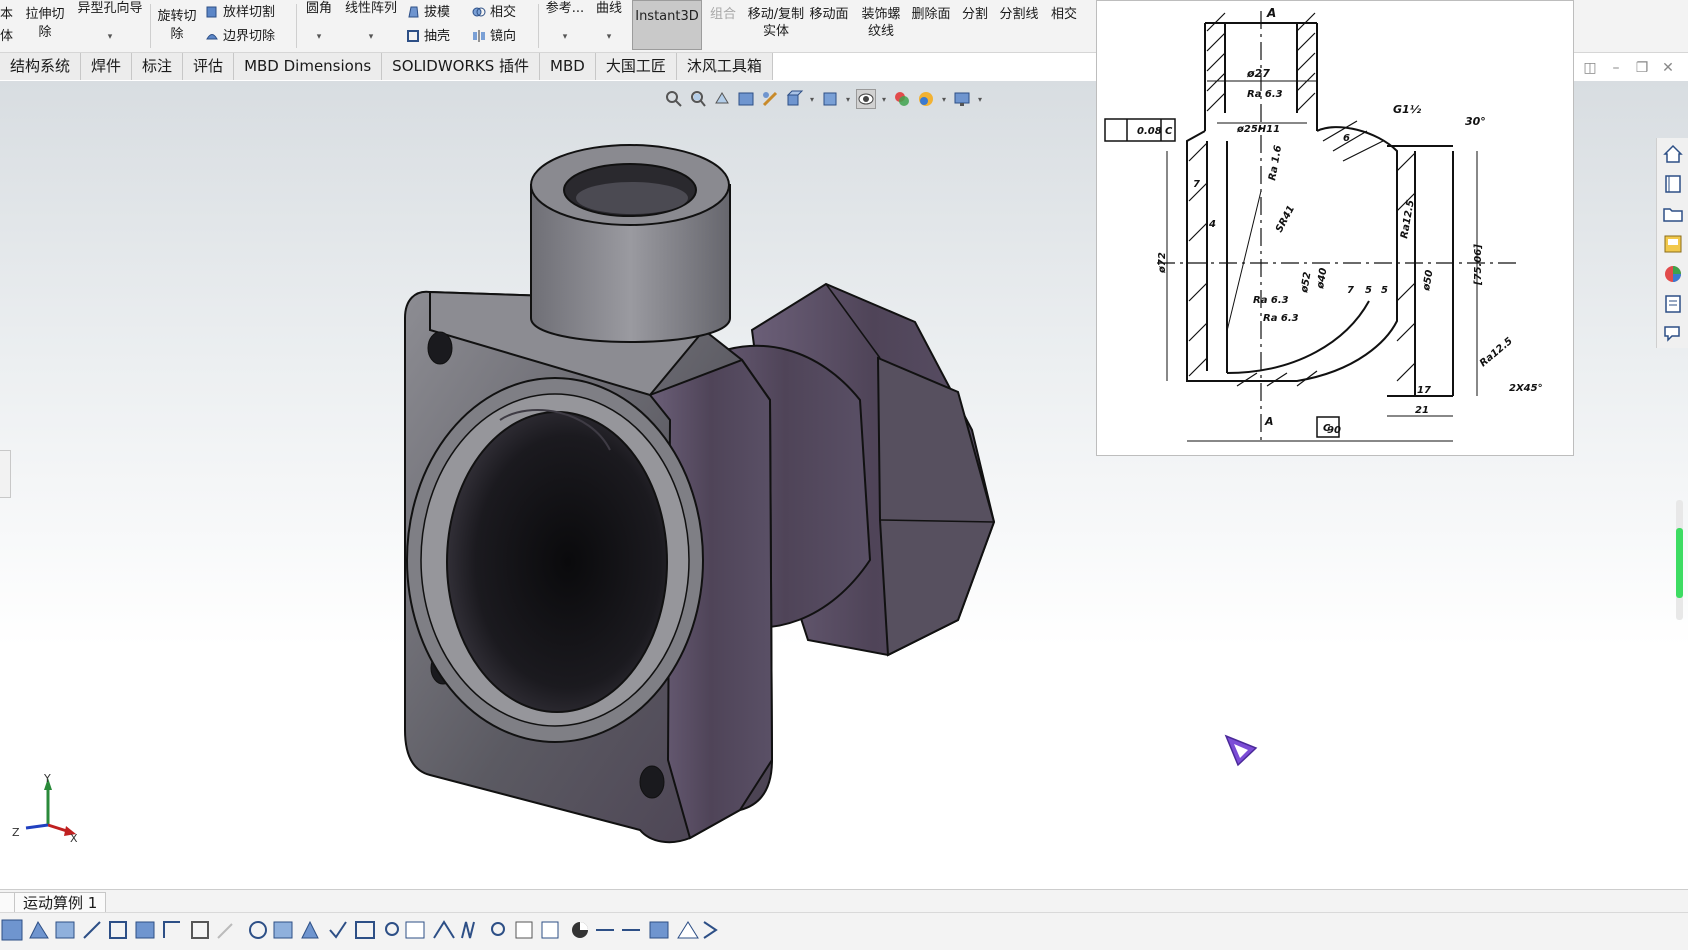 This screenshot has width=1688, height=950. I want to click on loft-cut-icon, so click(211, 12).